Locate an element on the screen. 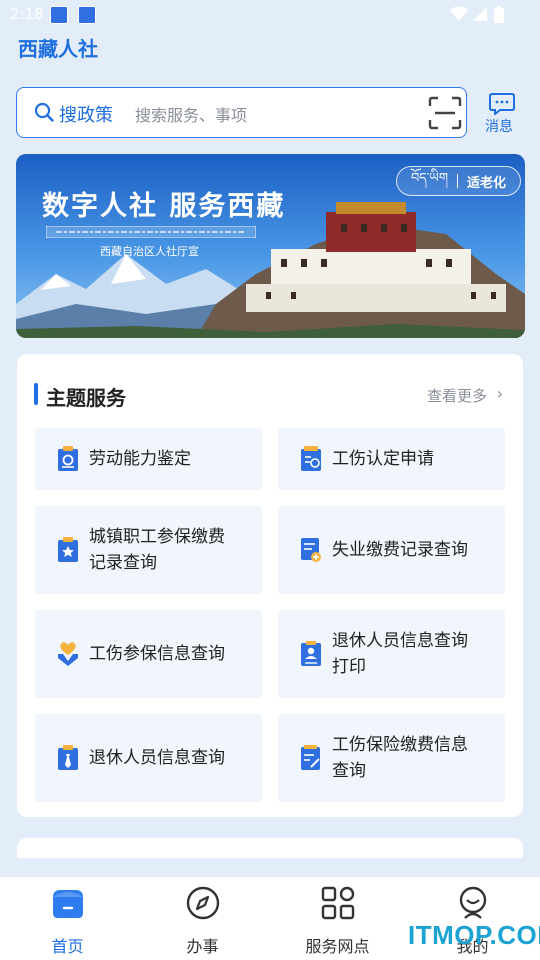 Image resolution: width=540 pixels, height=960 pixels. form-tag-icon is located at coordinates (311, 458).